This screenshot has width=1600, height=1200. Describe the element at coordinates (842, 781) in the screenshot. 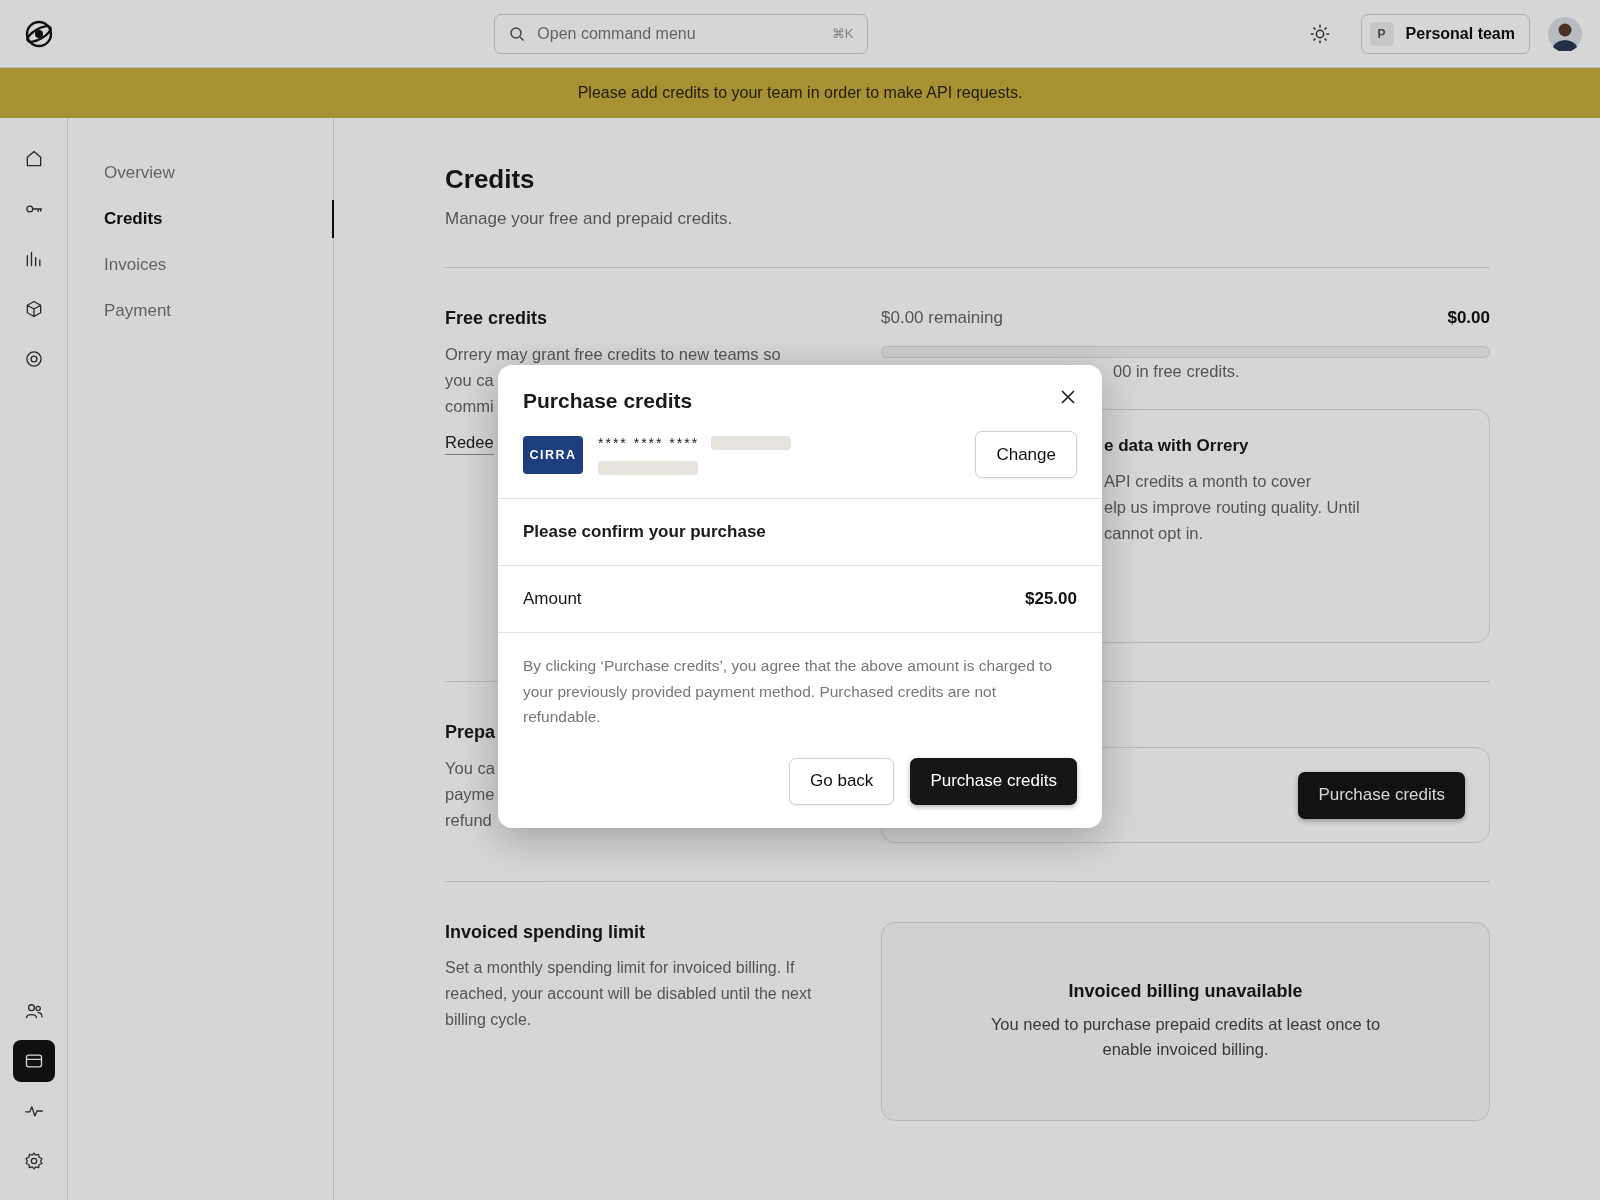

I see `go-back-button: Go back` at that location.